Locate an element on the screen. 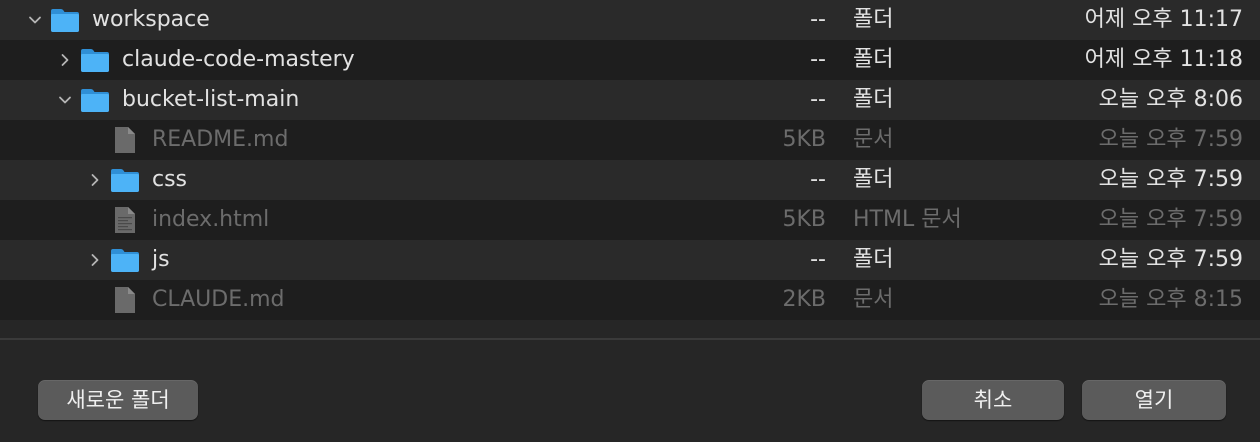  divider is located at coordinates (630, 339).